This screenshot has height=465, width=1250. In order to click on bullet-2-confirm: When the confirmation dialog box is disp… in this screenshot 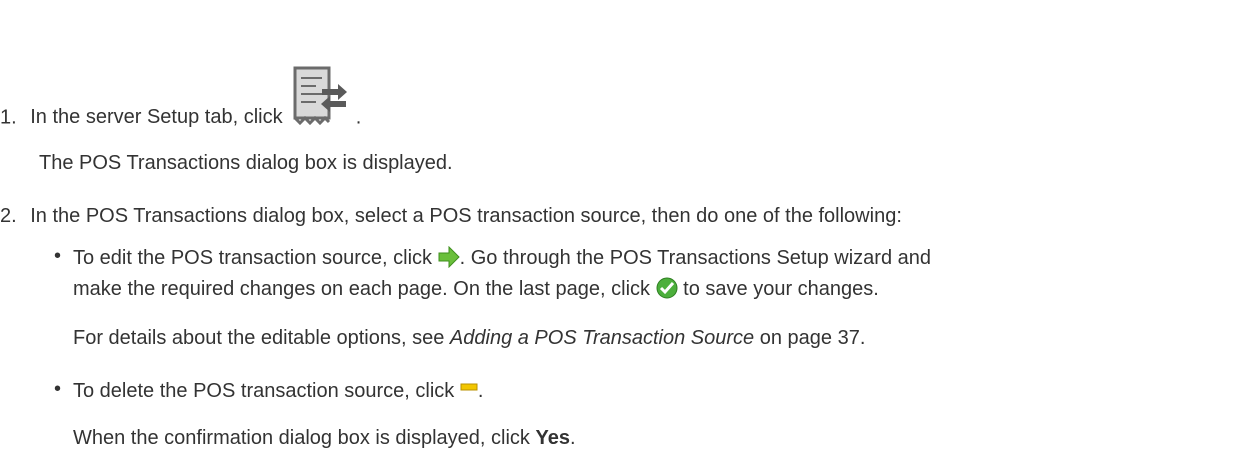, I will do `click(324, 438)`.